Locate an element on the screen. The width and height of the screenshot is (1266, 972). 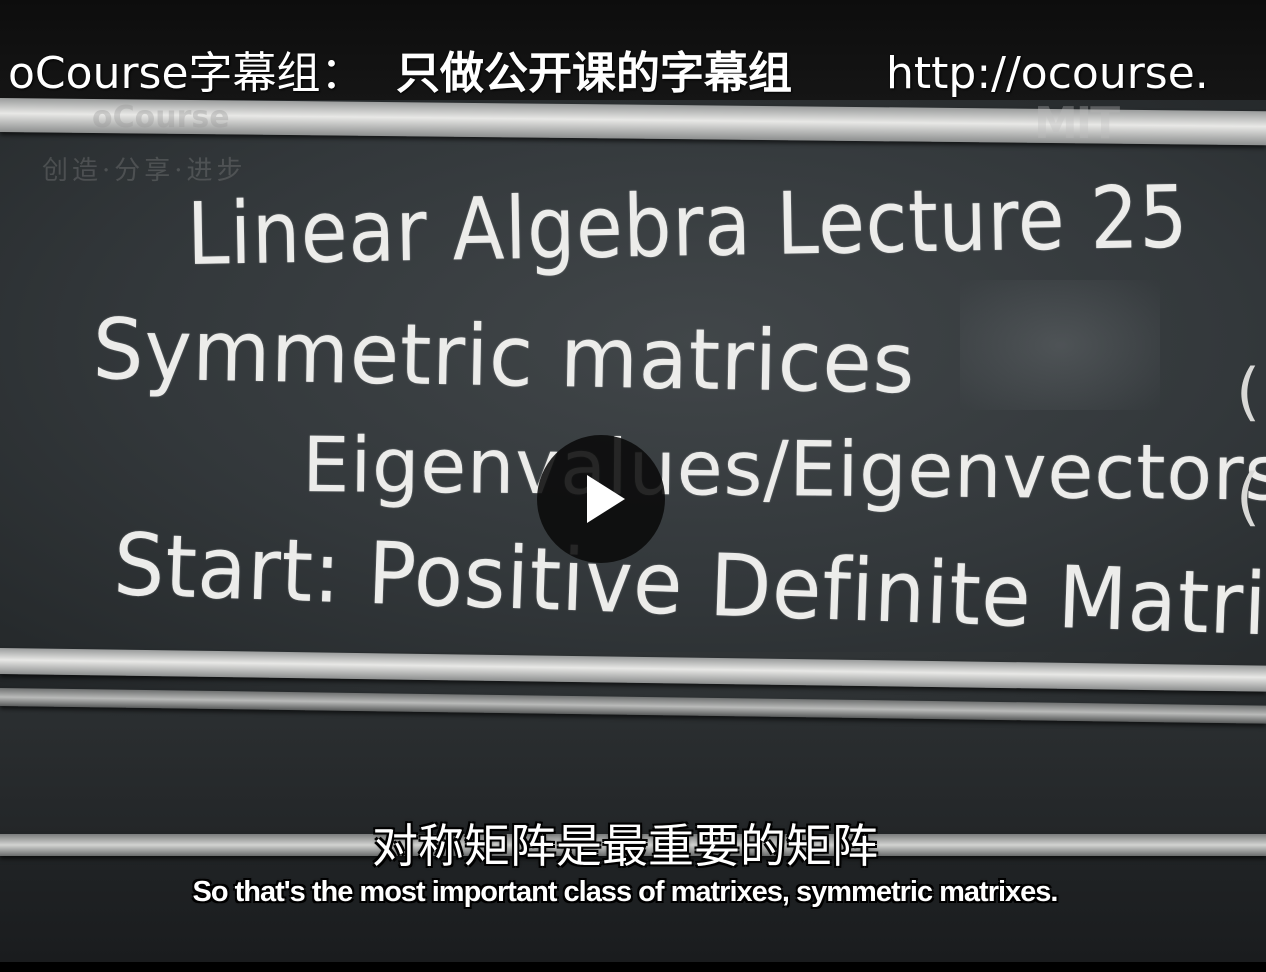
banner-slogan: 只做公开课的字幕组 is located at coordinates (594, 73).